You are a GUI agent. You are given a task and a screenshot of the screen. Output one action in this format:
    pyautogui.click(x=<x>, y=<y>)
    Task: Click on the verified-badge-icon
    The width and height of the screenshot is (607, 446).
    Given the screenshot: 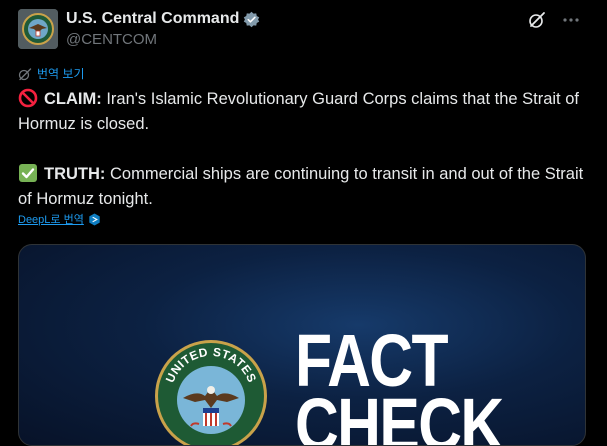 What is the action you would take?
    pyautogui.click(x=252, y=19)
    